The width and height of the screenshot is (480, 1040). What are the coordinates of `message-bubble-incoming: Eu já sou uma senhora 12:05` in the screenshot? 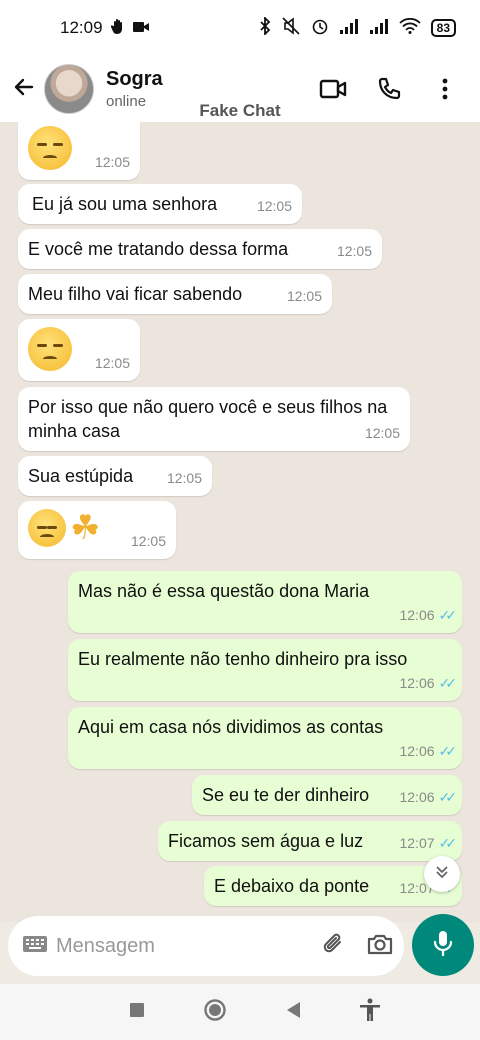 It's located at (160, 204).